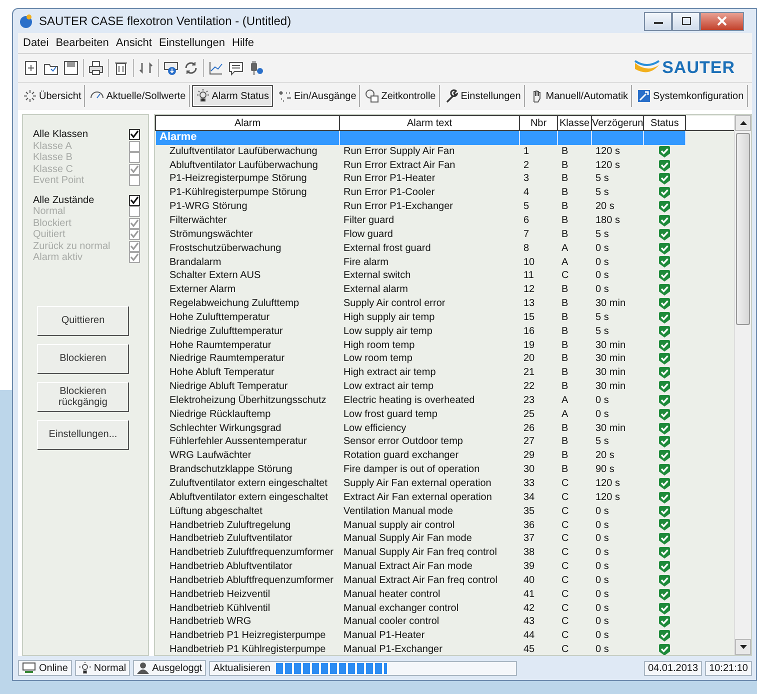  I want to click on table-cell-text: External switch, so click(377, 276).